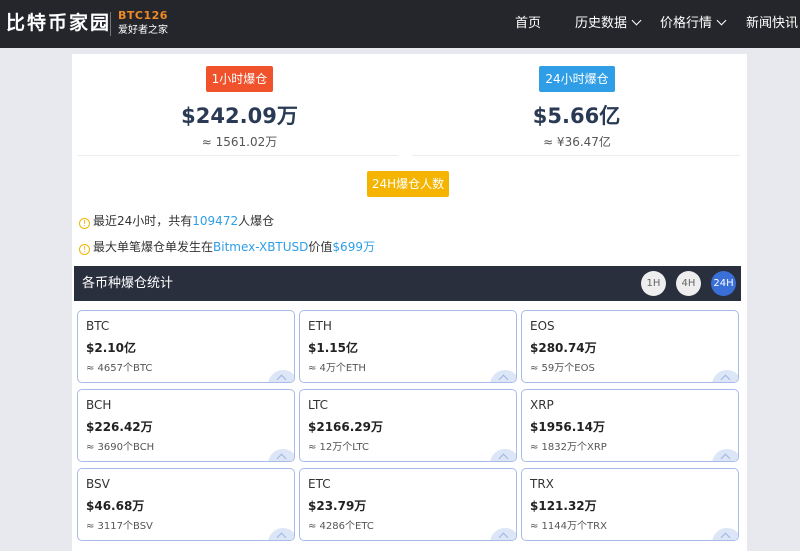  What do you see at coordinates (239, 79) in the screenshot?
I see `badge-1h-liquidation: 1小时爆仓` at bounding box center [239, 79].